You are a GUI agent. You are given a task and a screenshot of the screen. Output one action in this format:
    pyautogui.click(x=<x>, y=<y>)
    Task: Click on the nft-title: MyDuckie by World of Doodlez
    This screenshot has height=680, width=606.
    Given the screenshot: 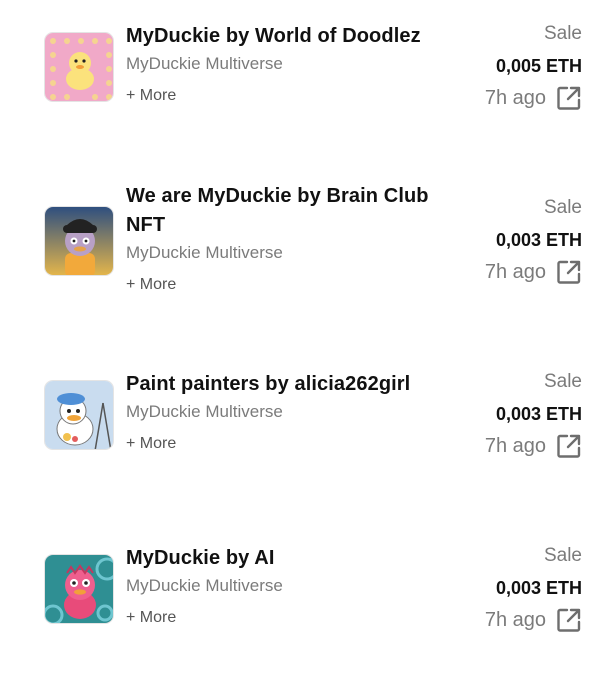 What is the action you would take?
    pyautogui.click(x=291, y=36)
    